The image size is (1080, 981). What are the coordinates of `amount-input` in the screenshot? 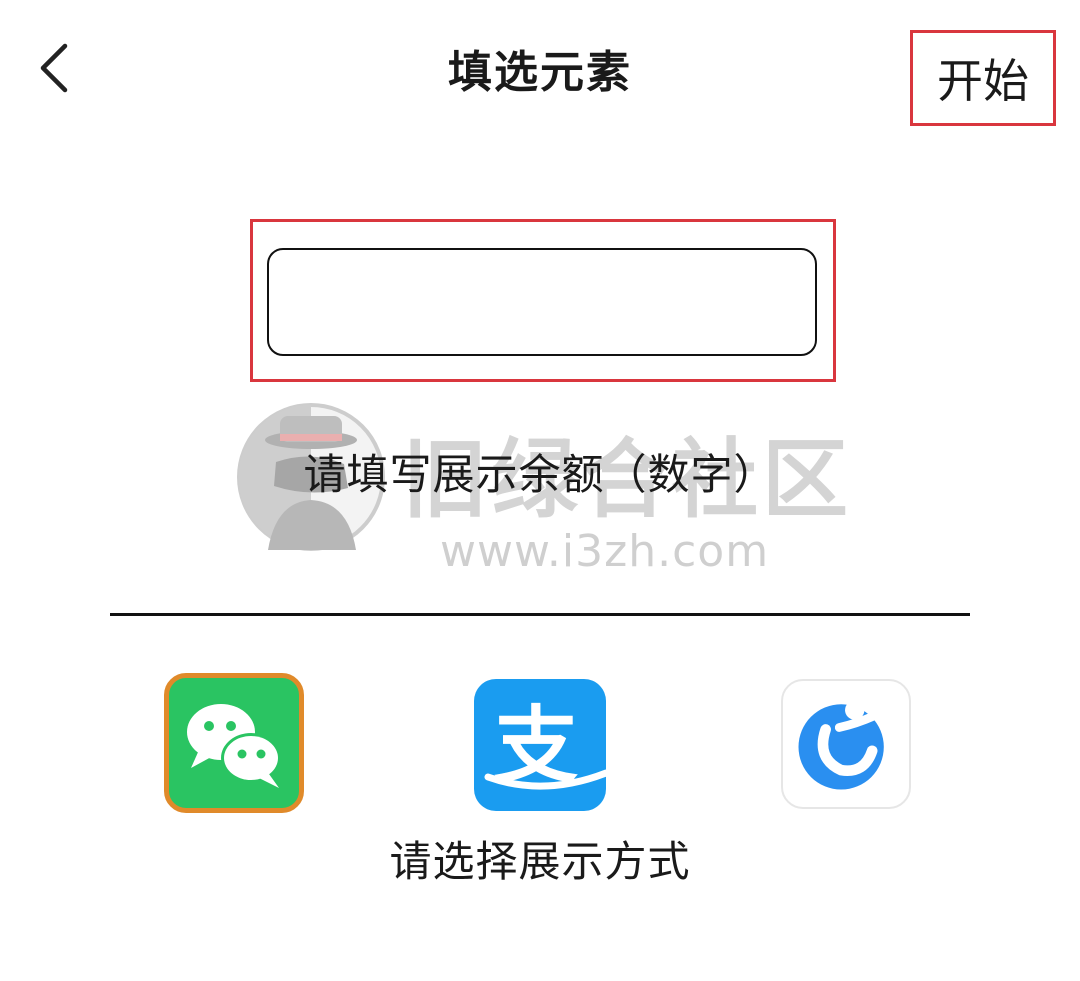 It's located at (542, 302).